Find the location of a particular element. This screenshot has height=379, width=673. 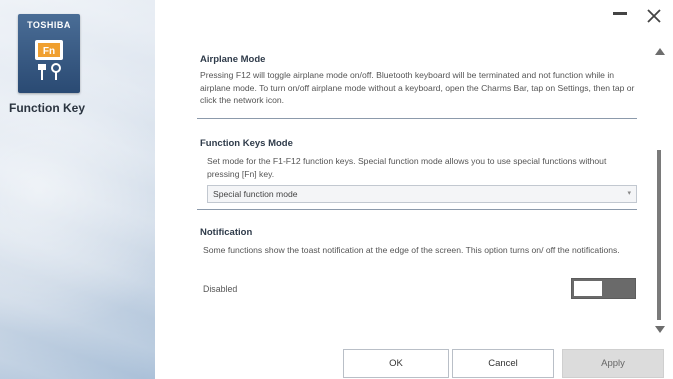

toshiba-app-icon: TOSHIBA Fn is located at coordinates (49, 53).